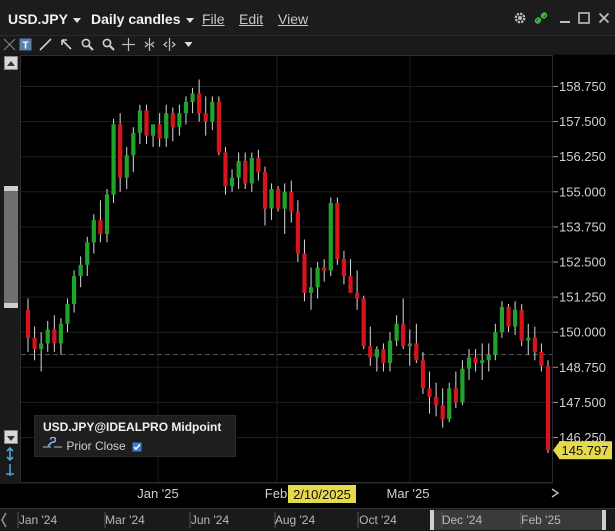 Image resolution: width=615 pixels, height=531 pixels. Describe the element at coordinates (66, 44) in the screenshot. I see `arrow-tool-icon` at that location.